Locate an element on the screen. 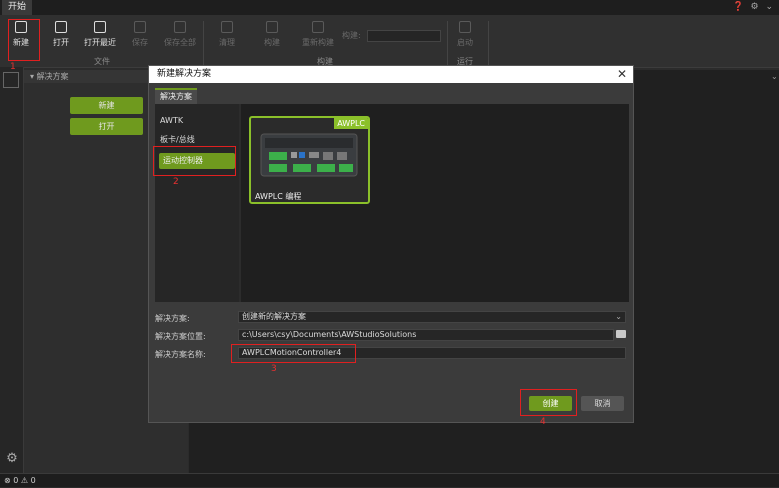 The height and width of the screenshot is (488, 779). solution-label: 解决方案: is located at coordinates (172, 318).